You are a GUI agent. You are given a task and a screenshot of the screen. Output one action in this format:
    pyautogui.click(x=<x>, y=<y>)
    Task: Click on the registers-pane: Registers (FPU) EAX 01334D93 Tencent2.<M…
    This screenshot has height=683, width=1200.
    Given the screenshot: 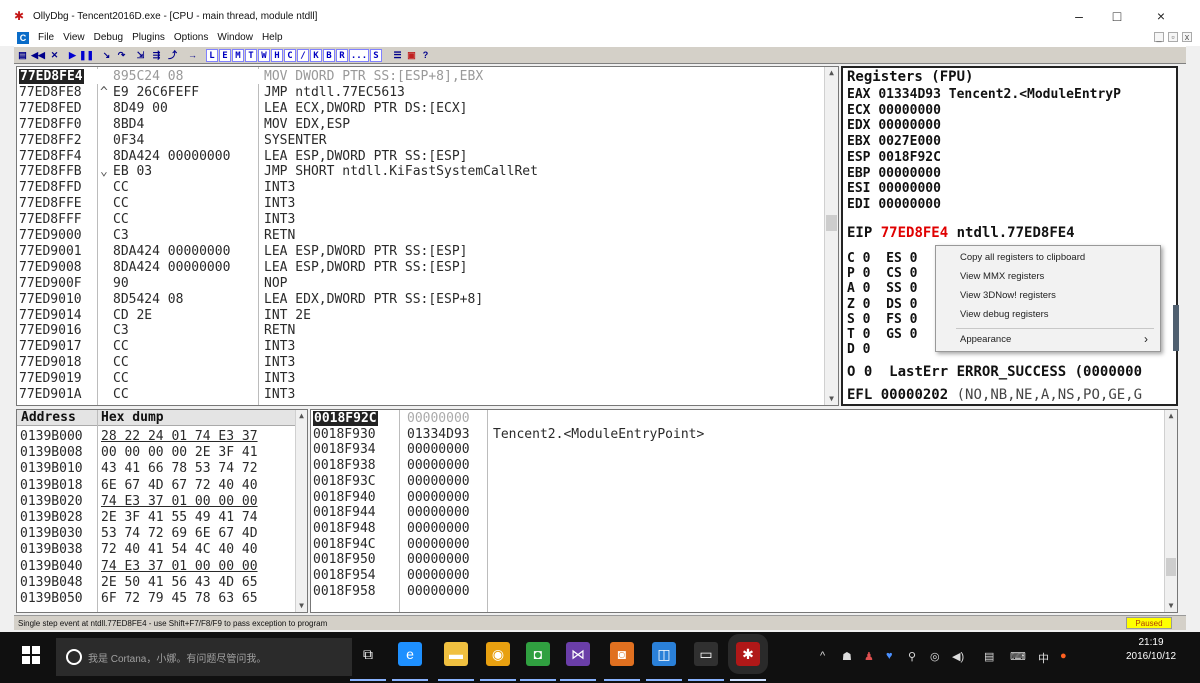 What is the action you would take?
    pyautogui.click(x=1009, y=236)
    